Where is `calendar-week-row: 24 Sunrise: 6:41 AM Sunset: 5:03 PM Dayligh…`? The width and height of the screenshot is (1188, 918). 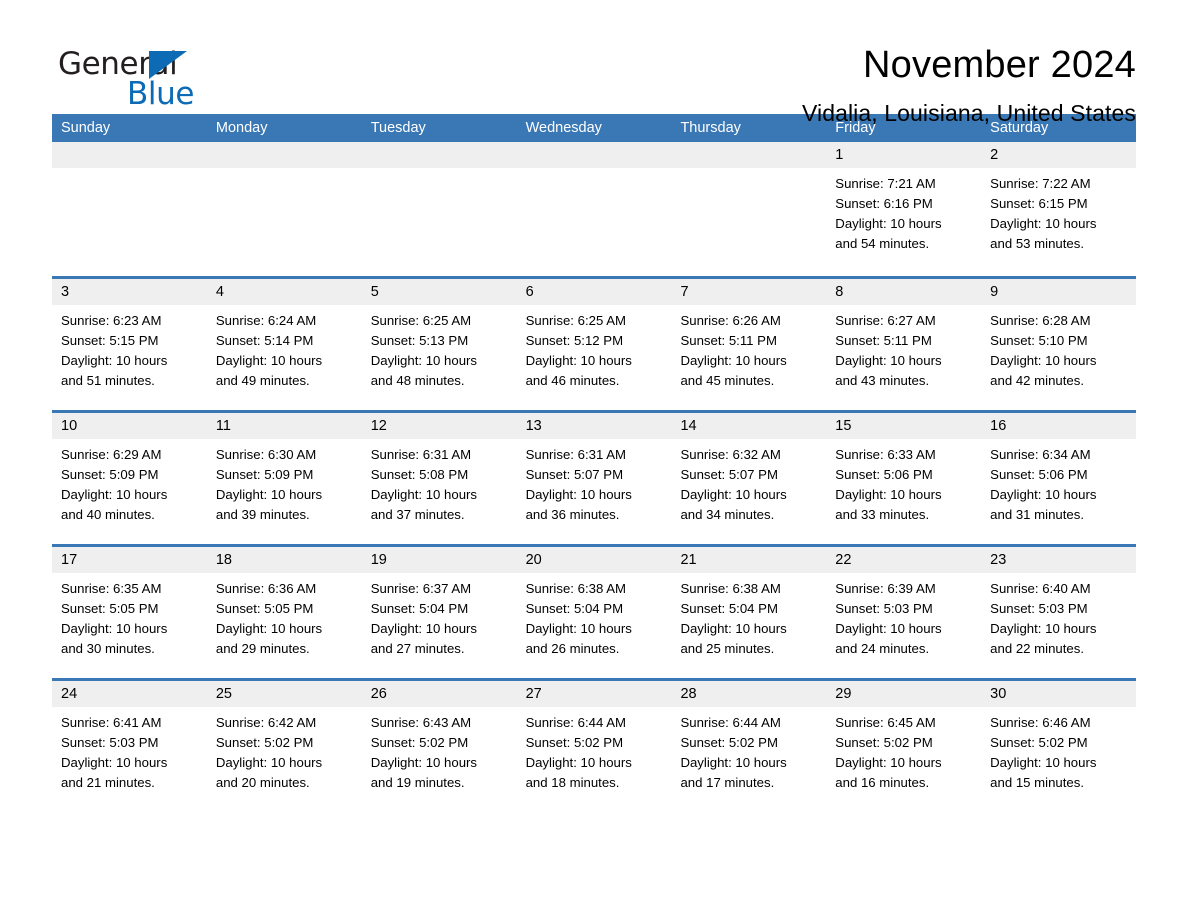
calendar-week-row: 24 Sunrise: 6:41 AM Sunset: 5:03 PM Dayligh… is located at coordinates (594, 745).